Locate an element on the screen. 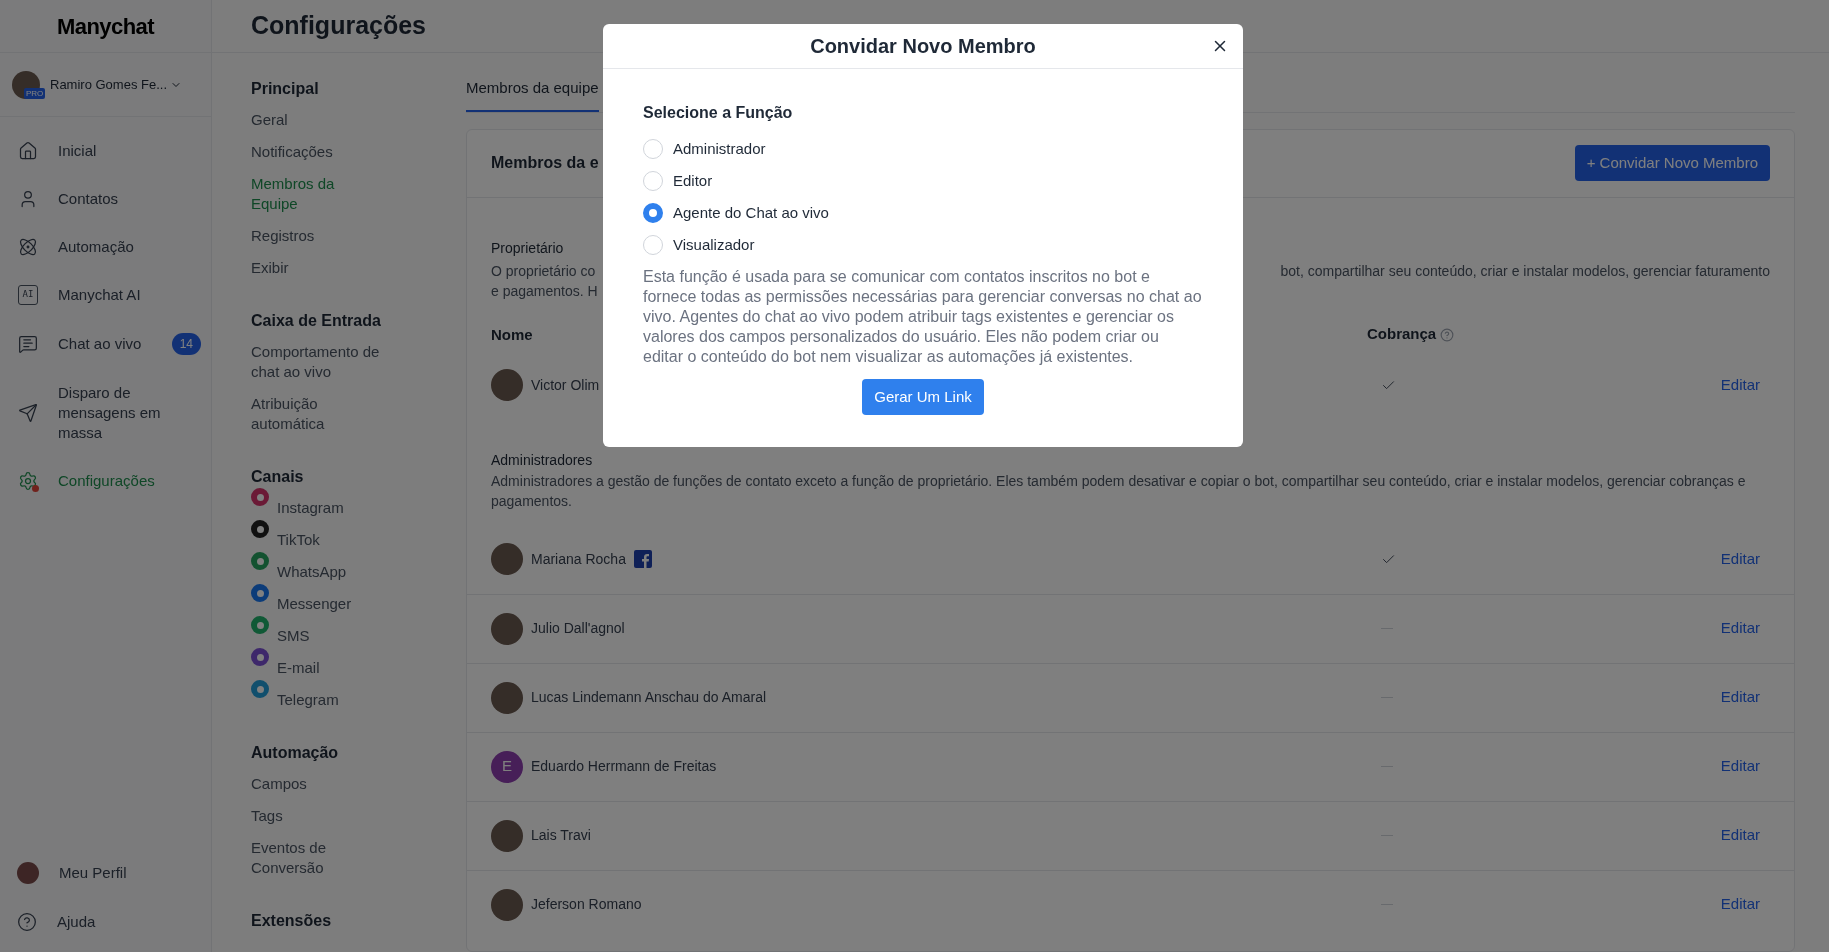 This screenshot has height=952, width=1829. description-text: Administradores a gestão de funções de contato exceto a função de proprietário. Eles também podem desativar e copiar o bot, compartilhar seu conteúdo, criar e instalar modelos, gerenciar cobranças e pagamentos. is located at coordinates (1119, 491).